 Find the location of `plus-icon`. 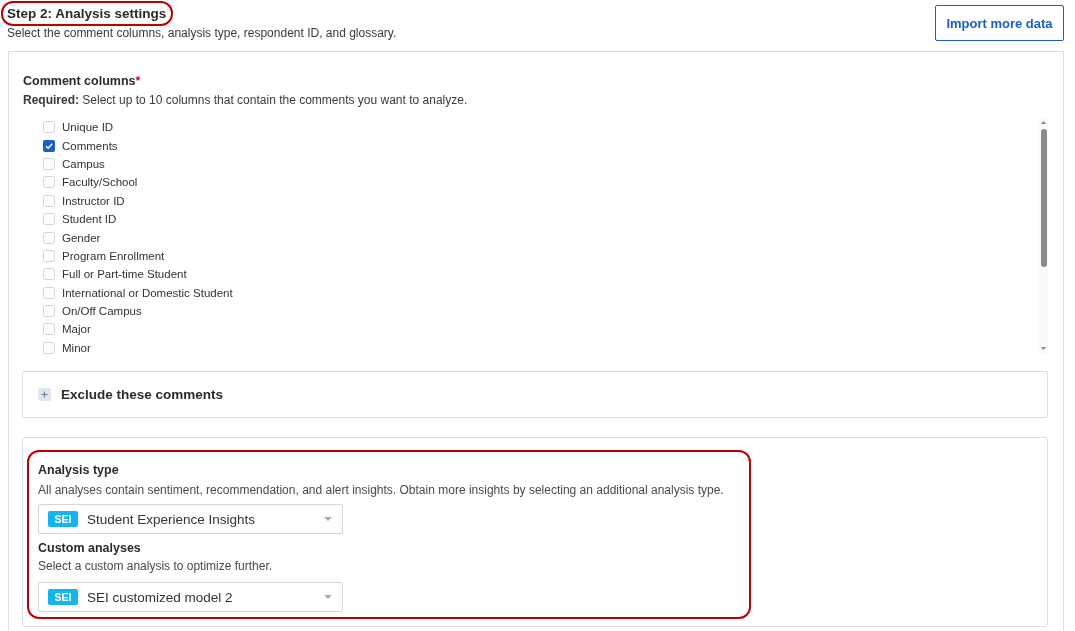

plus-icon is located at coordinates (44, 394).